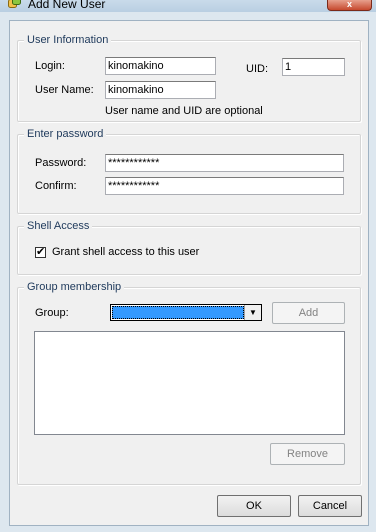  Describe the element at coordinates (65, 134) in the screenshot. I see `password-legend: Enter password` at that location.